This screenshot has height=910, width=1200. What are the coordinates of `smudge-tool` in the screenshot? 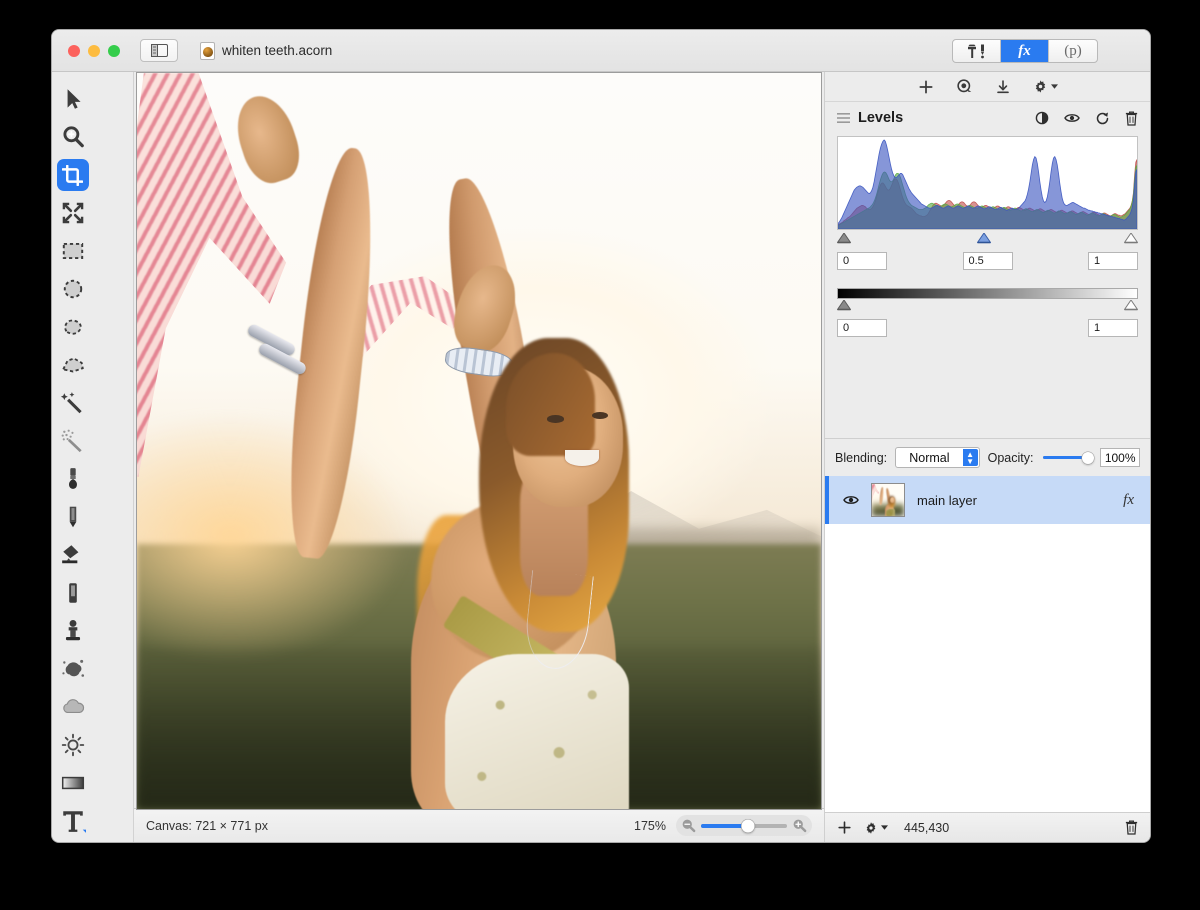 It's located at (72, 669).